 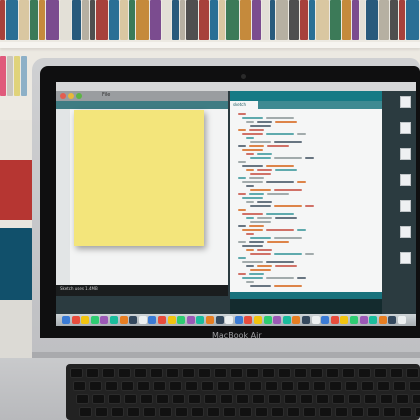 What do you see at coordinates (63, 197) in the screenshot?
I see `line-gutter` at bounding box center [63, 197].